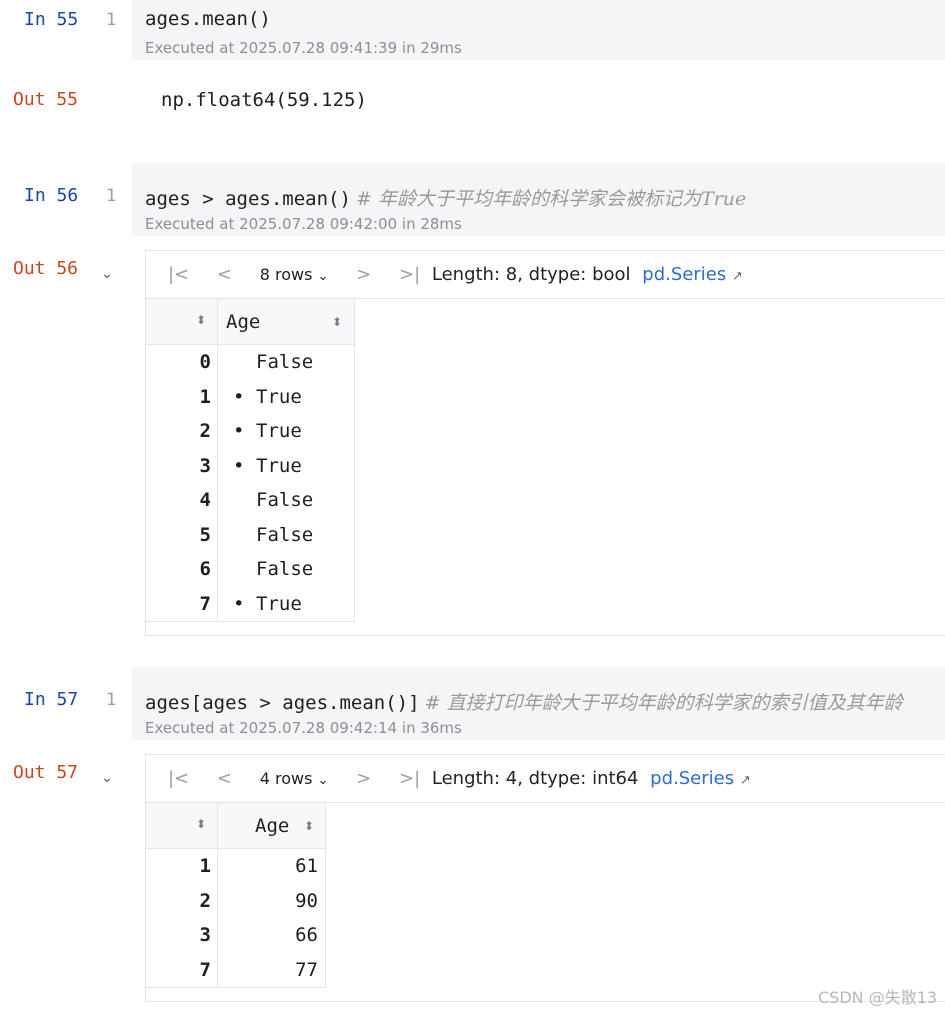 This screenshot has width=945, height=1009. I want to click on table-row: 1 • True, so click(250, 397).